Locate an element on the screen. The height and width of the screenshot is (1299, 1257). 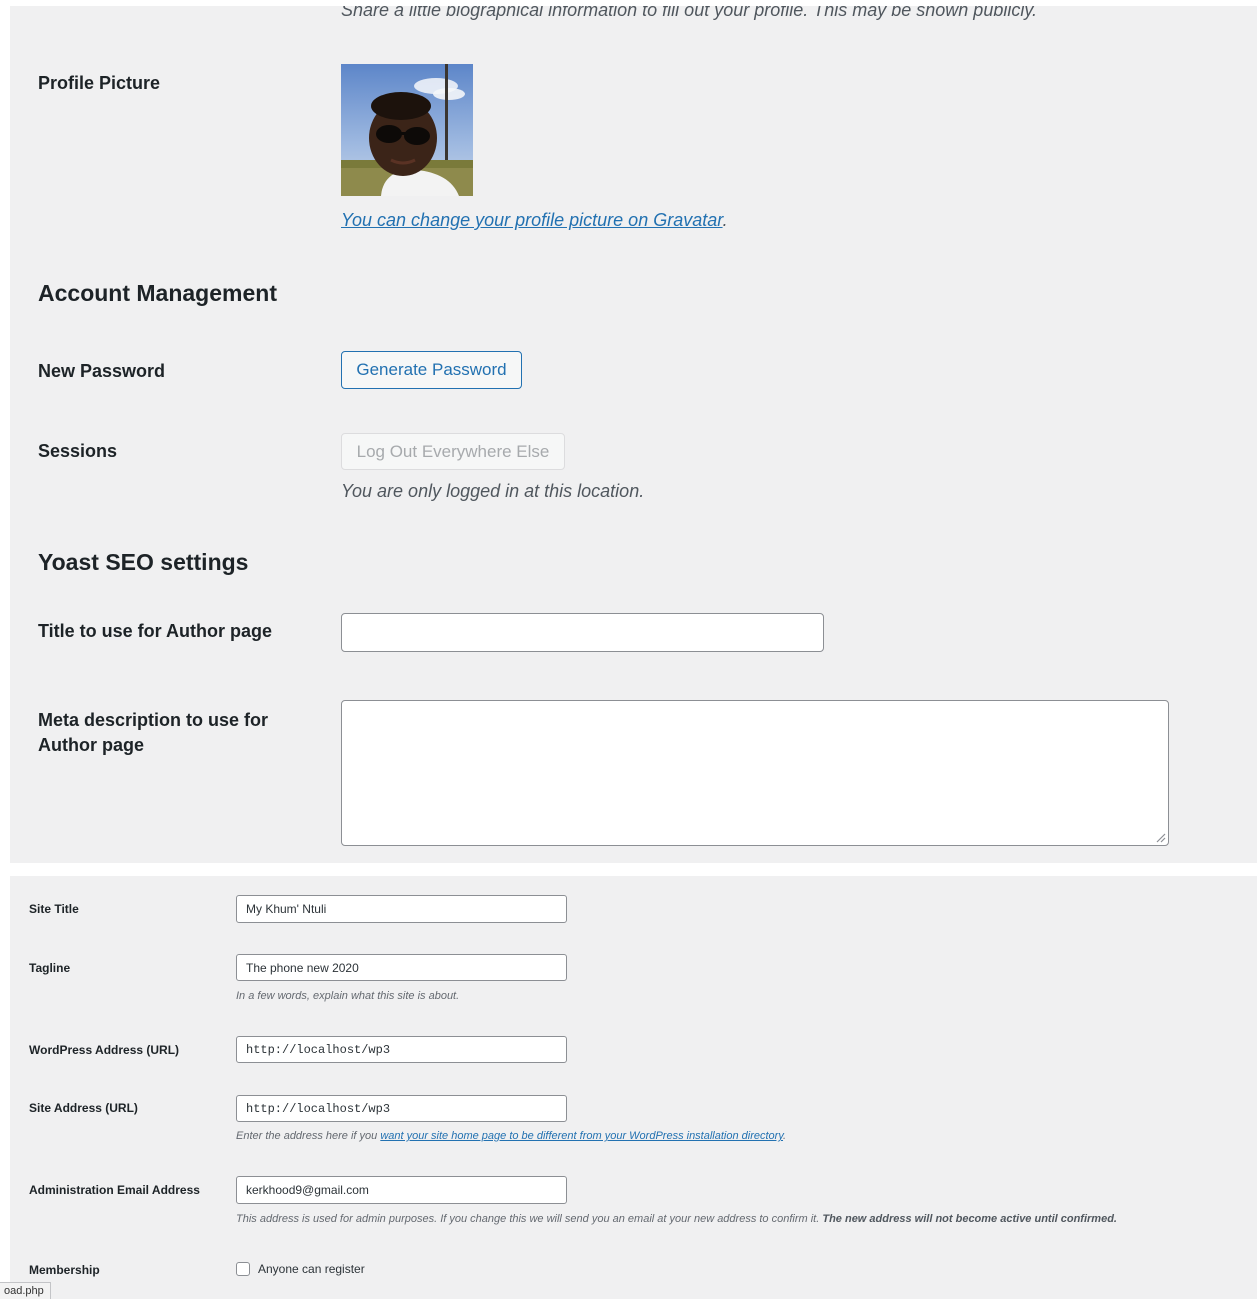
avatar-illustration is located at coordinates (407, 130).